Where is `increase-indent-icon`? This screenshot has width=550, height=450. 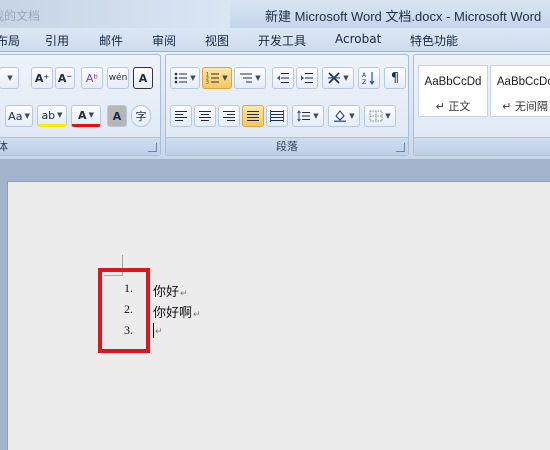
increase-indent-icon is located at coordinates (307, 78).